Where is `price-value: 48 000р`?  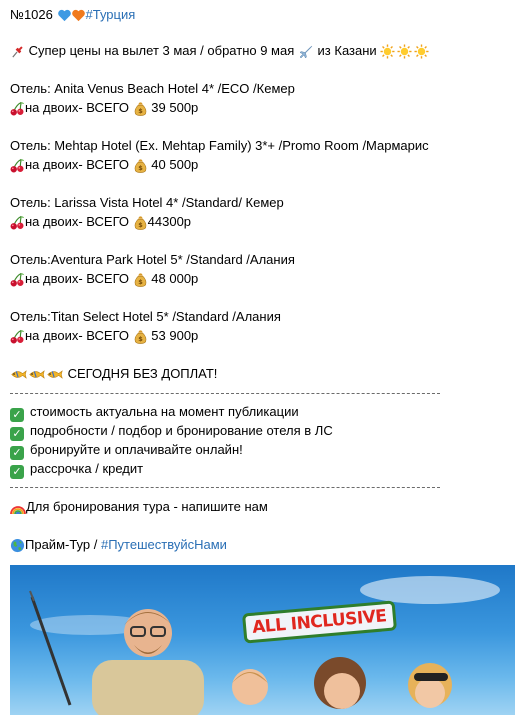 price-value: 48 000р is located at coordinates (175, 278).